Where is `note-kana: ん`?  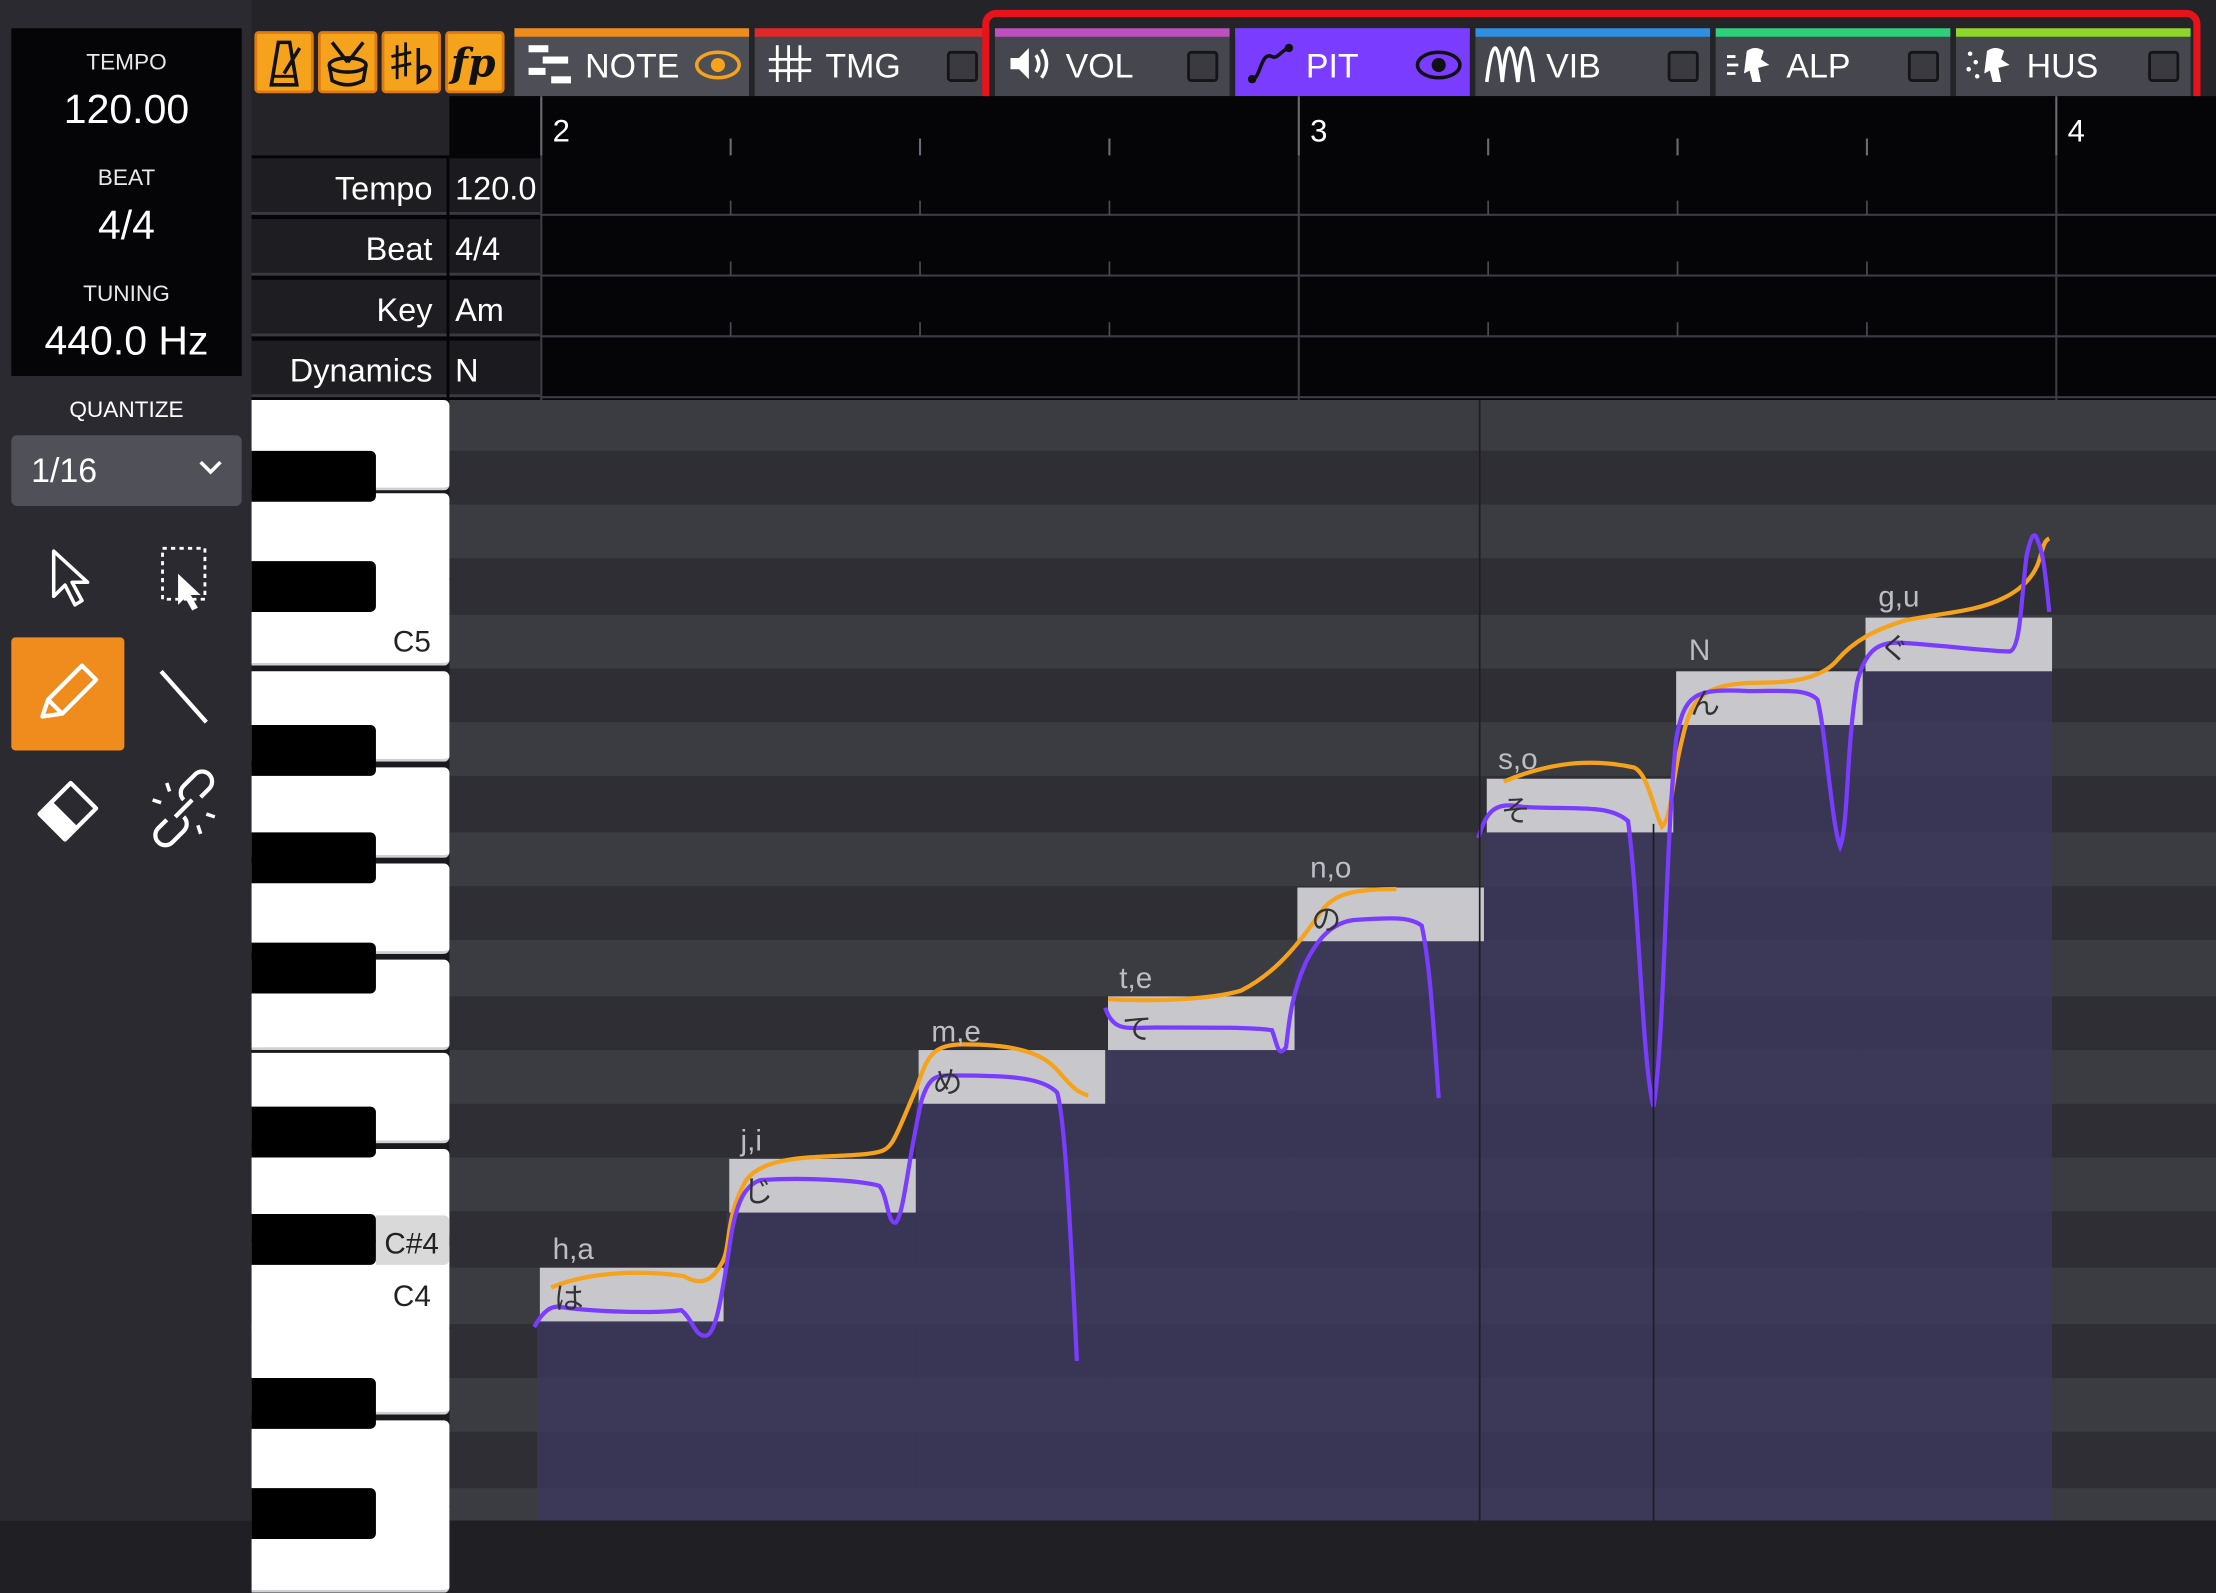
note-kana: ん is located at coordinates (1705, 704).